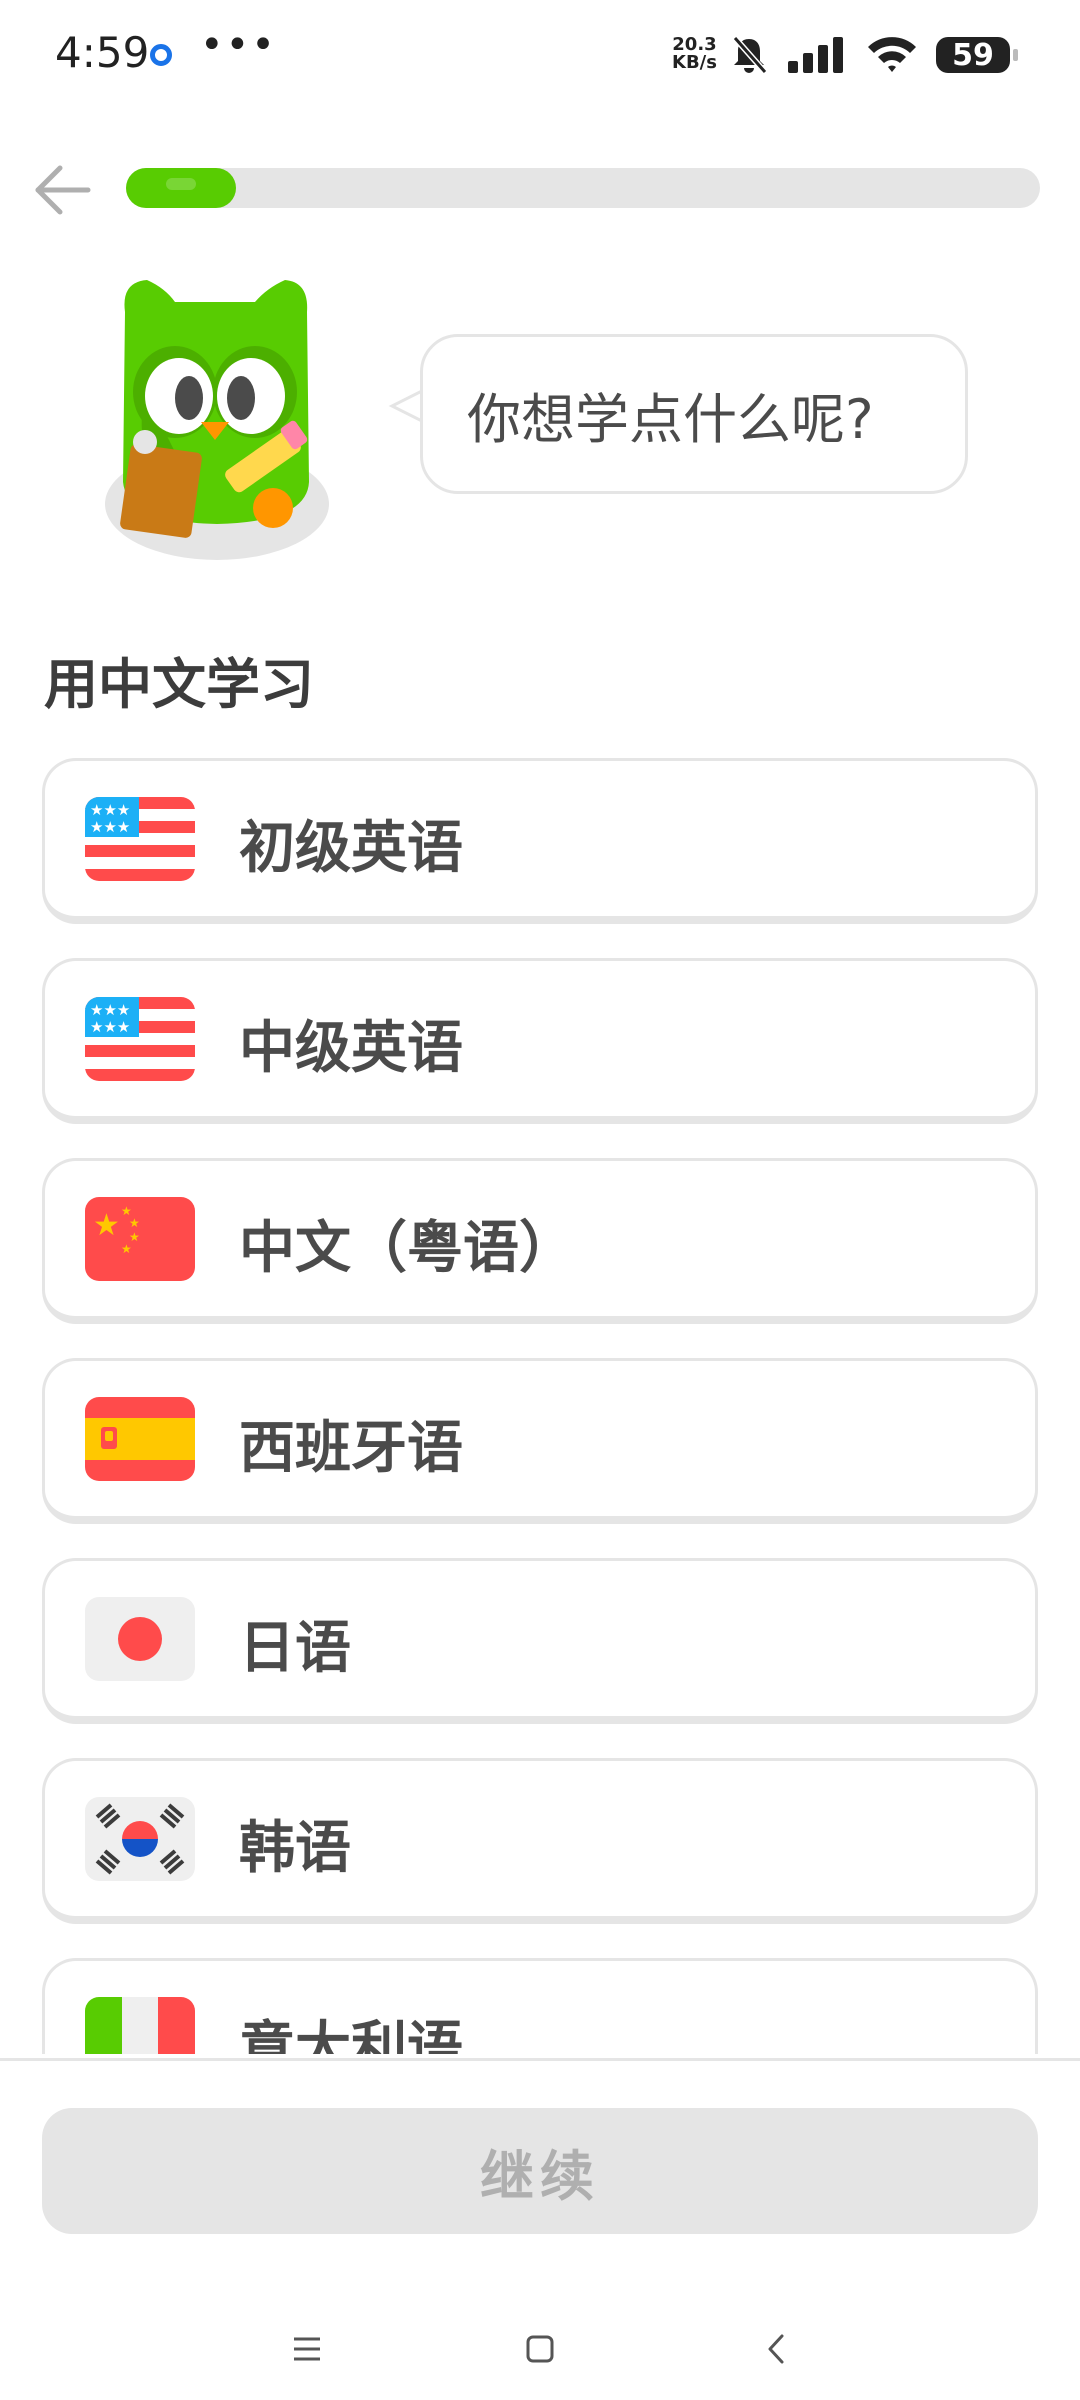 The height and width of the screenshot is (2400, 1080). Describe the element at coordinates (540, 1441) in the screenshot. I see `course-option-spanish: 西班牙语` at that location.